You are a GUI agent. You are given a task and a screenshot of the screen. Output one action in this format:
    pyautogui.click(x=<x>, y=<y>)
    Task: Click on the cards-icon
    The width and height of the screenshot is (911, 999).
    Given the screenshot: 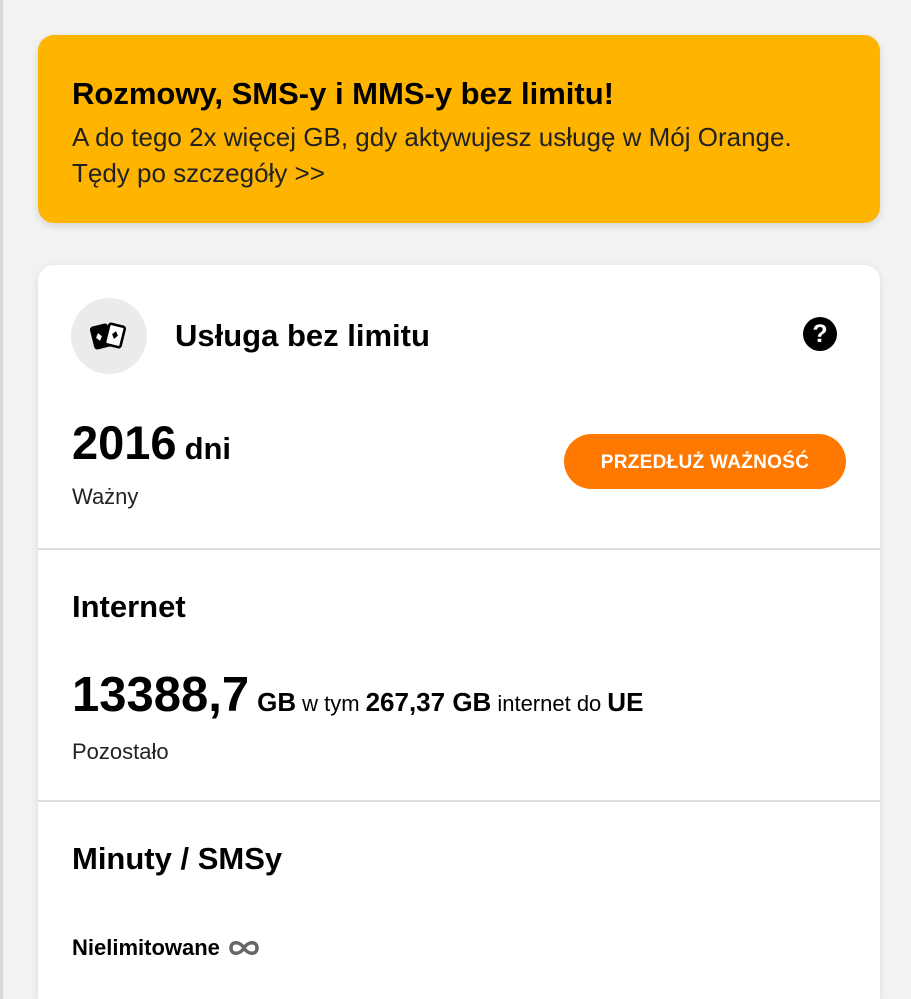 What is the action you would take?
    pyautogui.click(x=108, y=336)
    